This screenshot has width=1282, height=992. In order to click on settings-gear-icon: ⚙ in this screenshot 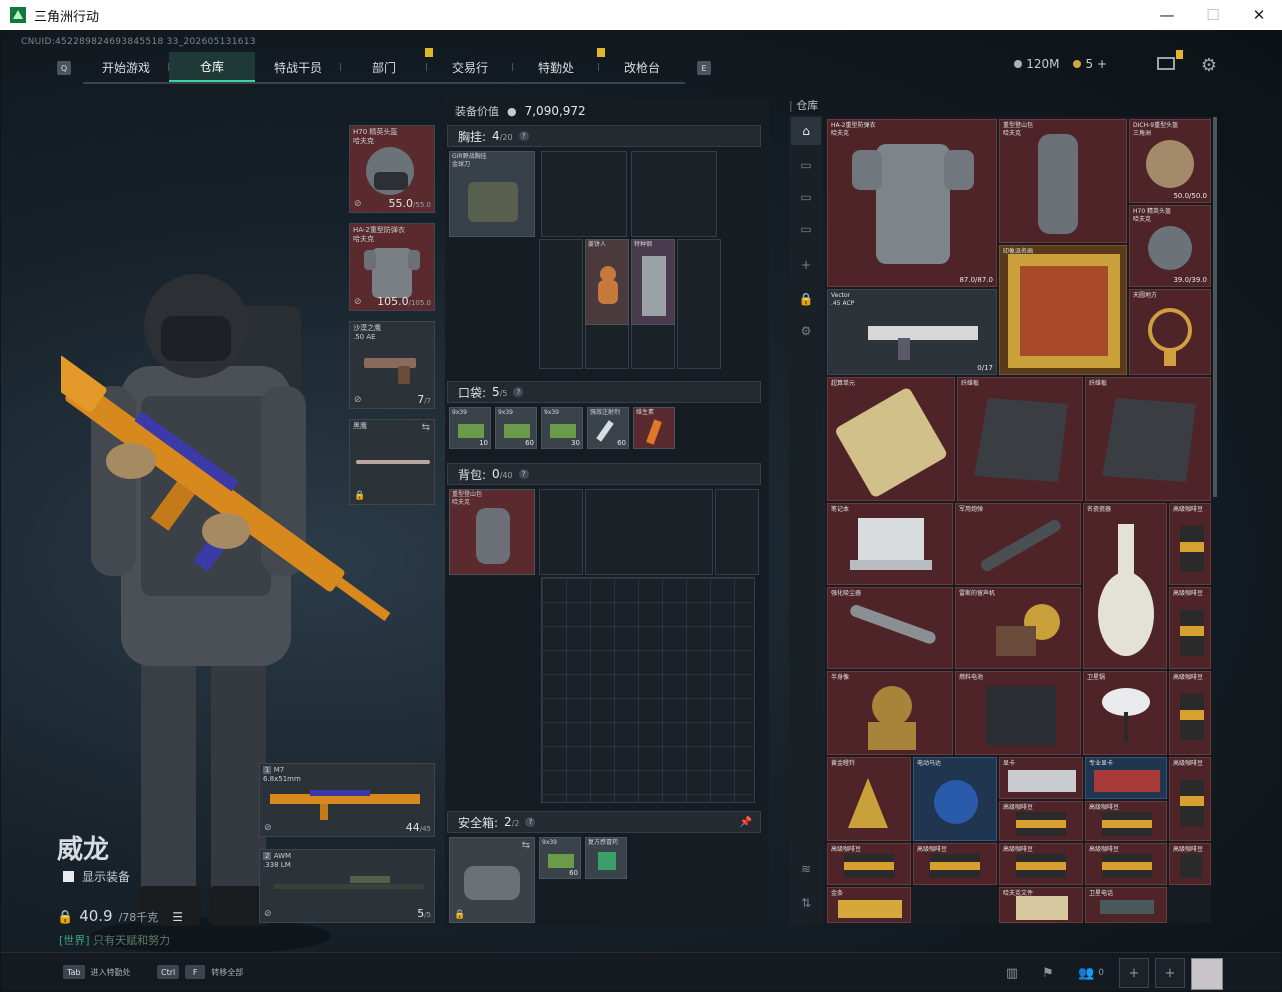, I will do `click(1209, 65)`.